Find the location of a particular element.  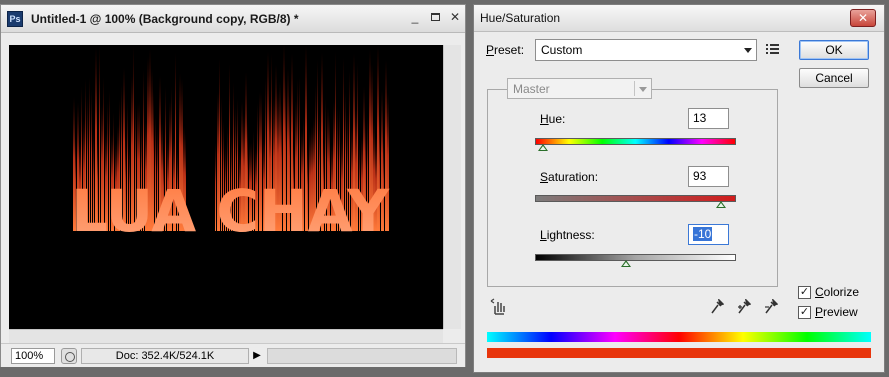

input-spectrum-bar is located at coordinates (679, 337).